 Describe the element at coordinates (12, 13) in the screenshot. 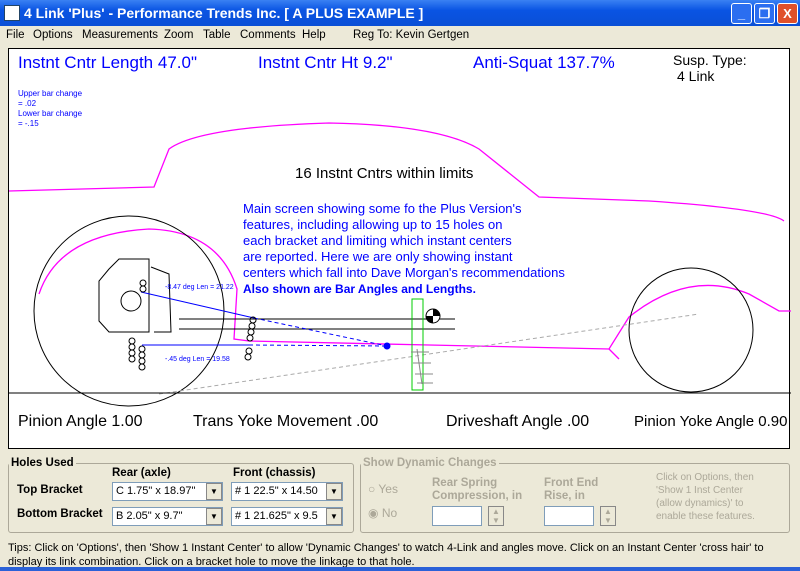

I see `app-icon` at that location.